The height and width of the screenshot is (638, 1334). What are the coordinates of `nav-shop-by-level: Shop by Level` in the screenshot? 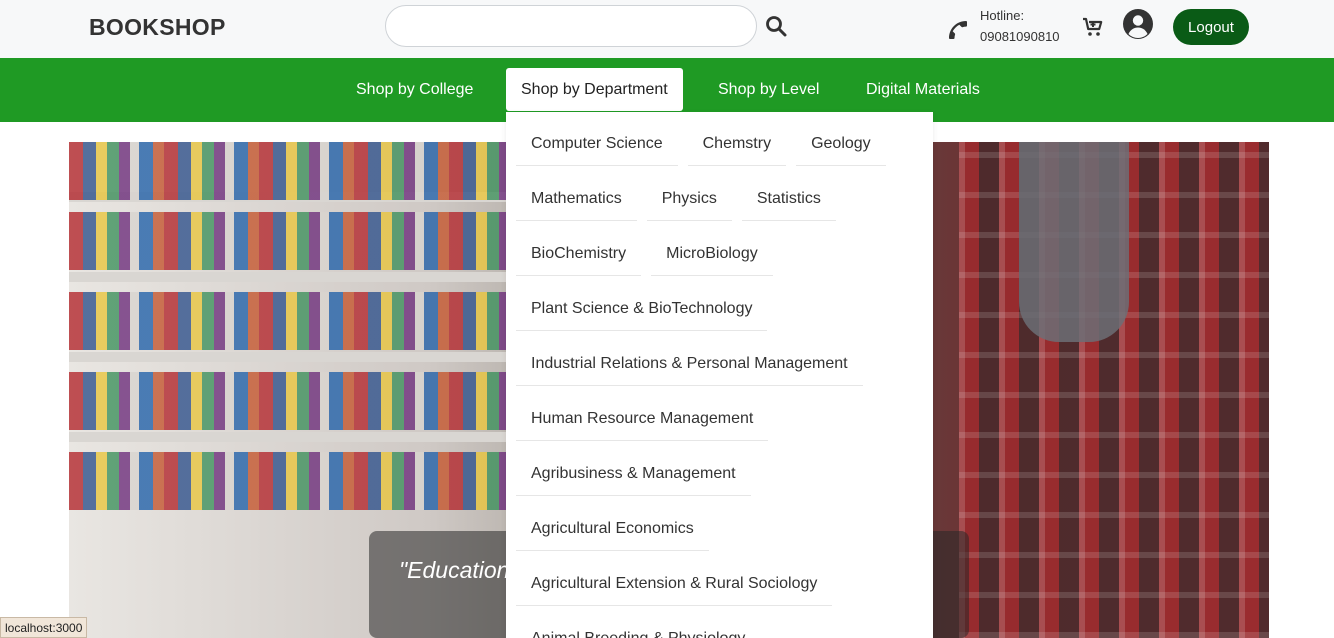 It's located at (768, 89).